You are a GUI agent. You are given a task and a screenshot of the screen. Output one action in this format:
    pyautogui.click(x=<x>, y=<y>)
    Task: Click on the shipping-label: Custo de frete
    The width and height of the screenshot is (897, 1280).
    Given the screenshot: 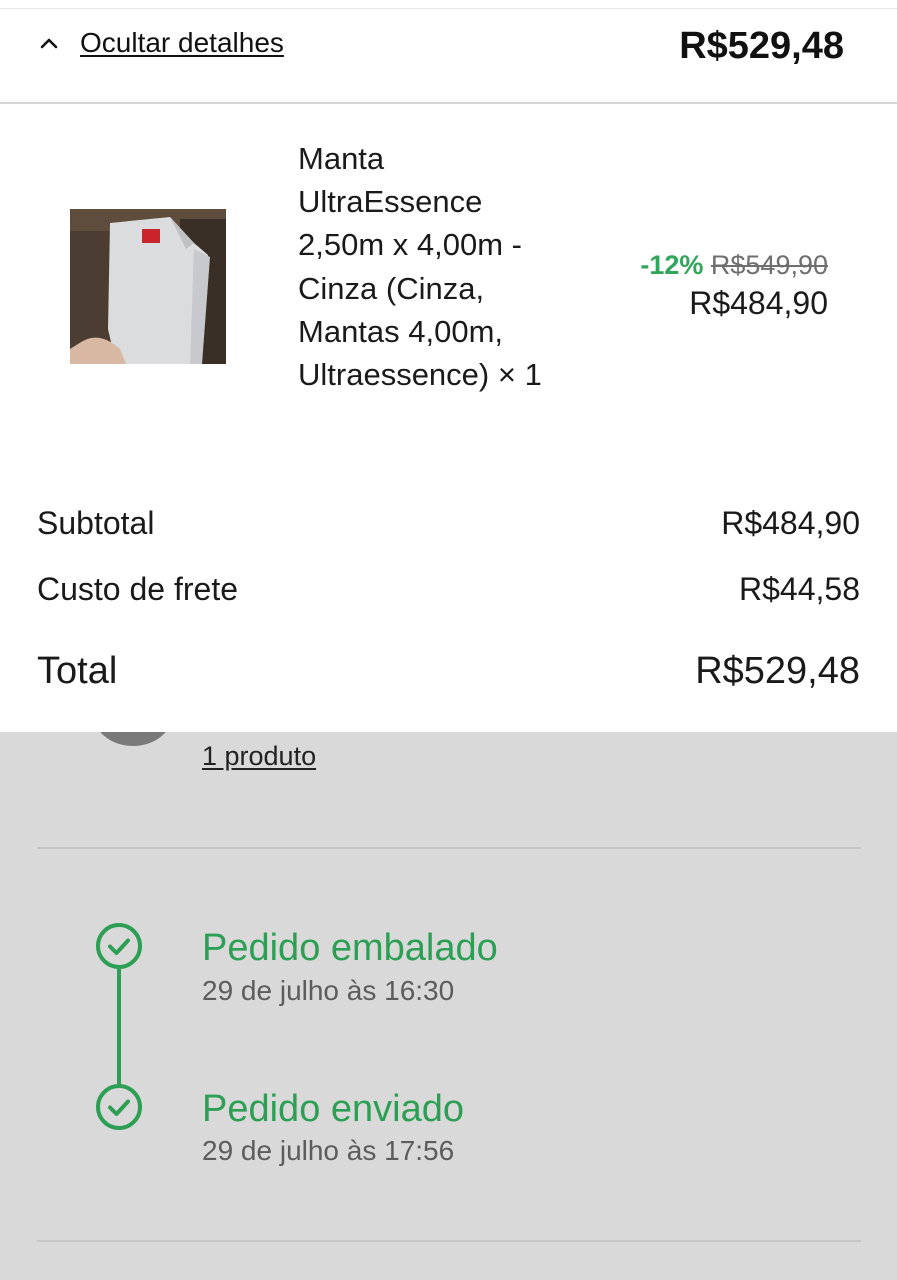 What is the action you would take?
    pyautogui.click(x=137, y=589)
    